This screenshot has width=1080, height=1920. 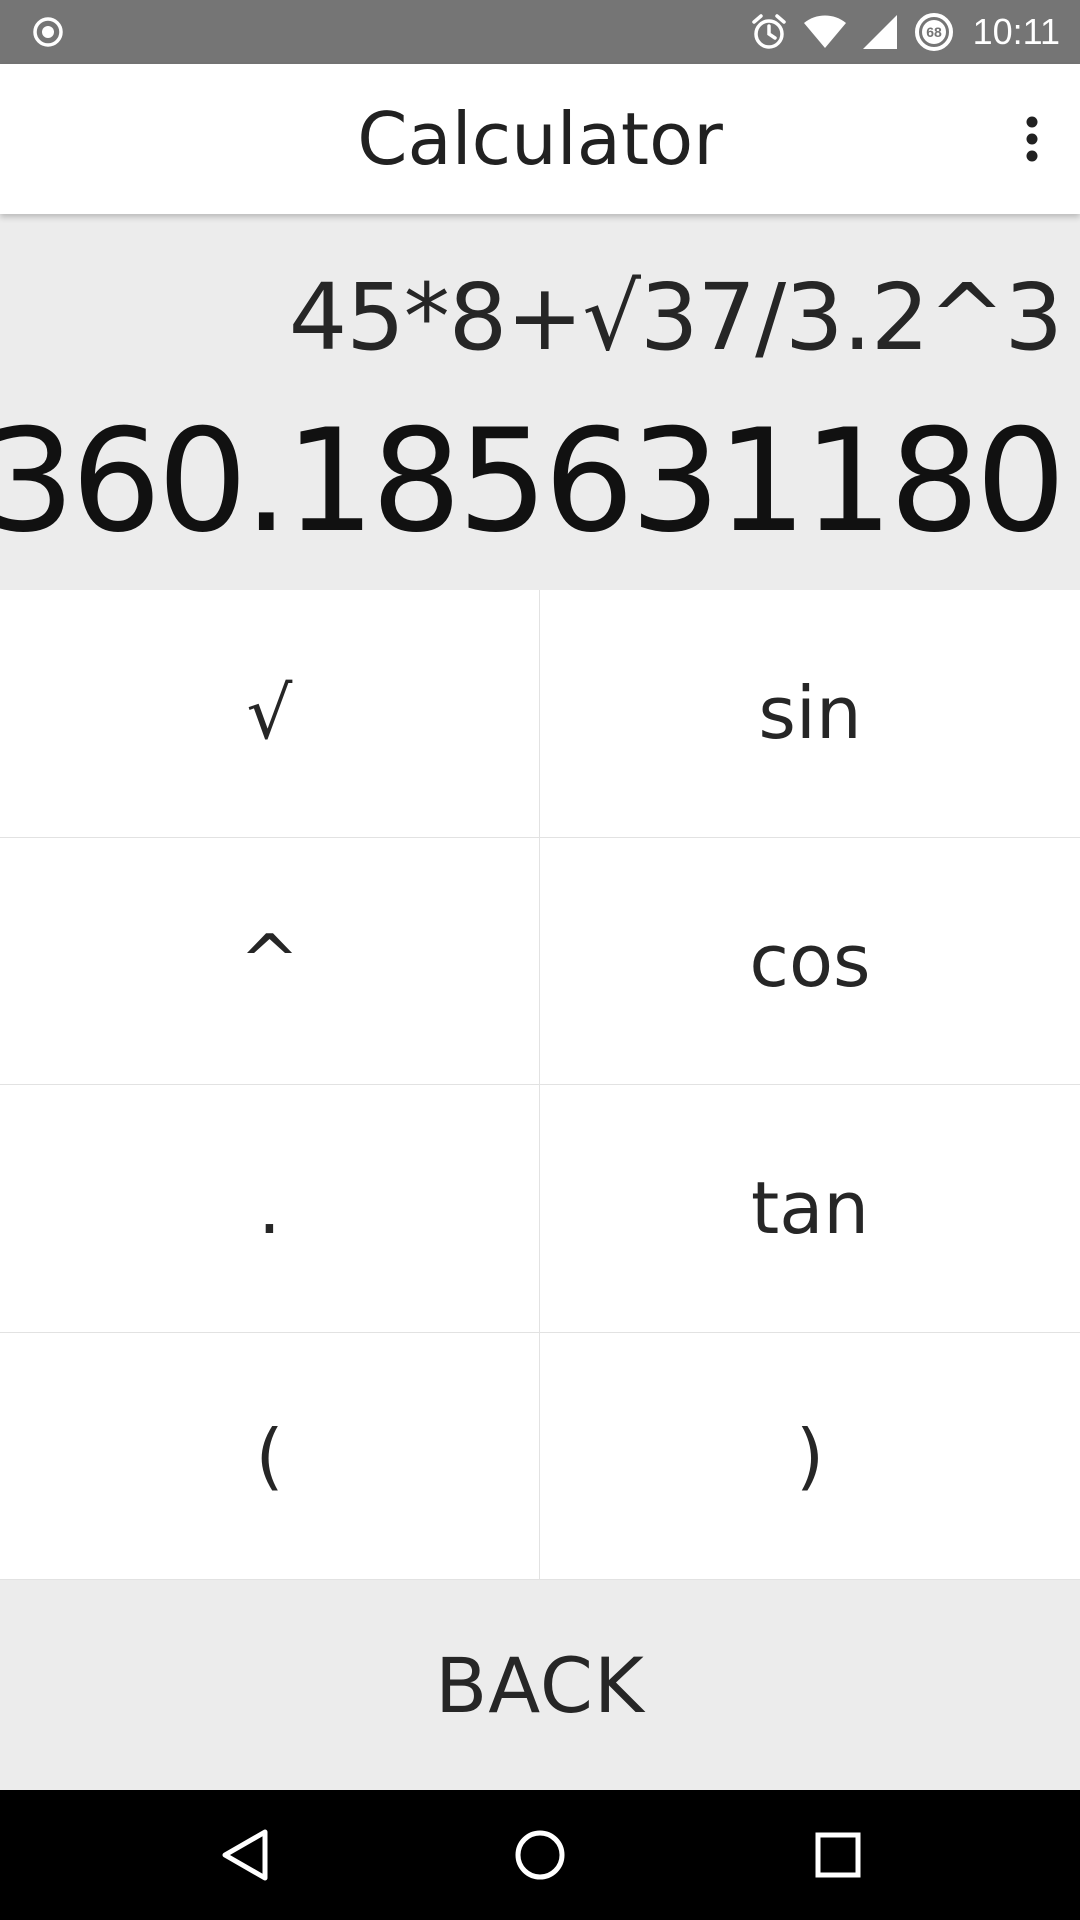 I want to click on more-vert-icon, so click(x=1032, y=139).